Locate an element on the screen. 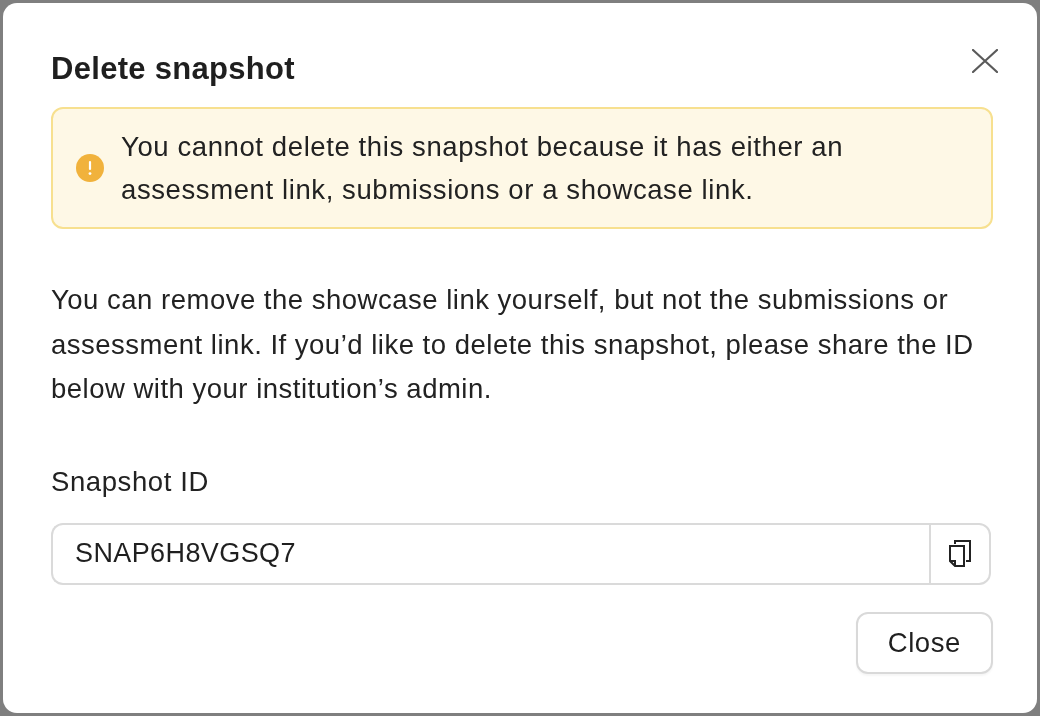 This screenshot has width=1040, height=716. dialog-title: Delete snapshot is located at coordinates (173, 69).